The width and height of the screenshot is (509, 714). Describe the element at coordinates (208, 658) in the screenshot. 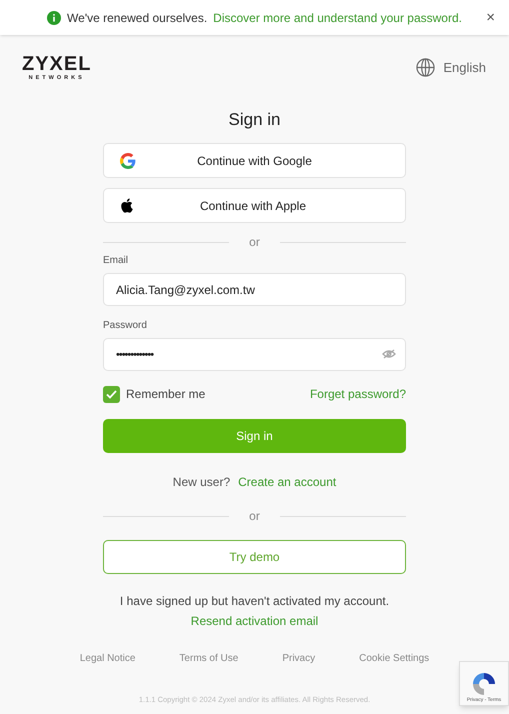

I see `footer-link: Terms of Use` at that location.